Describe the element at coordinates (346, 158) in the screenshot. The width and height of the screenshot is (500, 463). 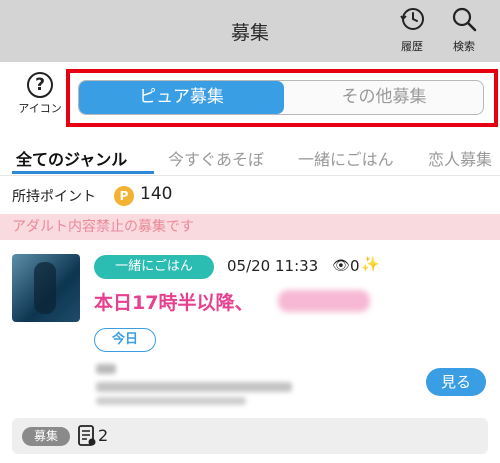
I see `tab-eat-together: 一緒にごはん` at that location.